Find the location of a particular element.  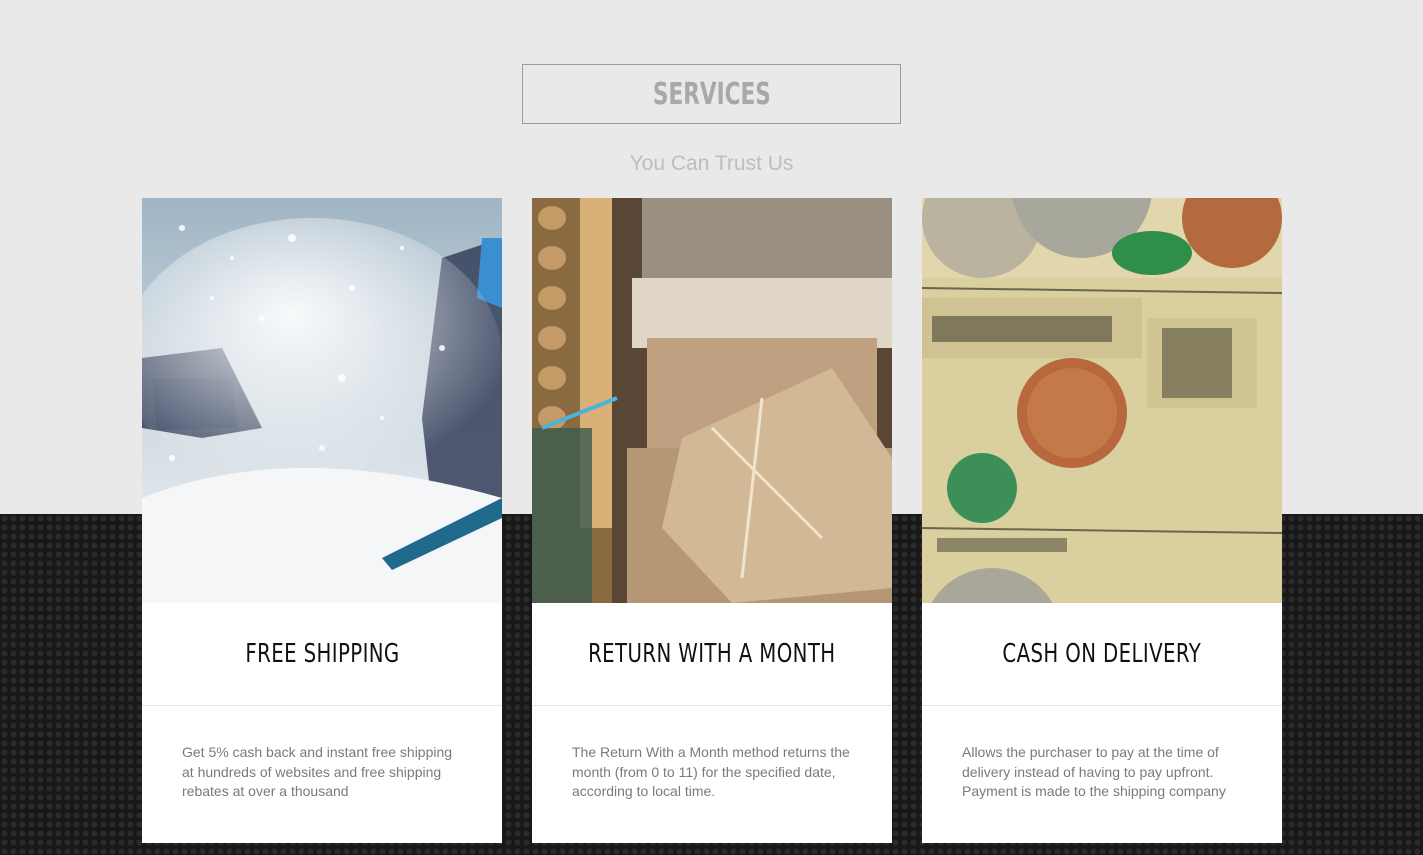

section-subtitle: You Can Trust Us is located at coordinates (711, 163).